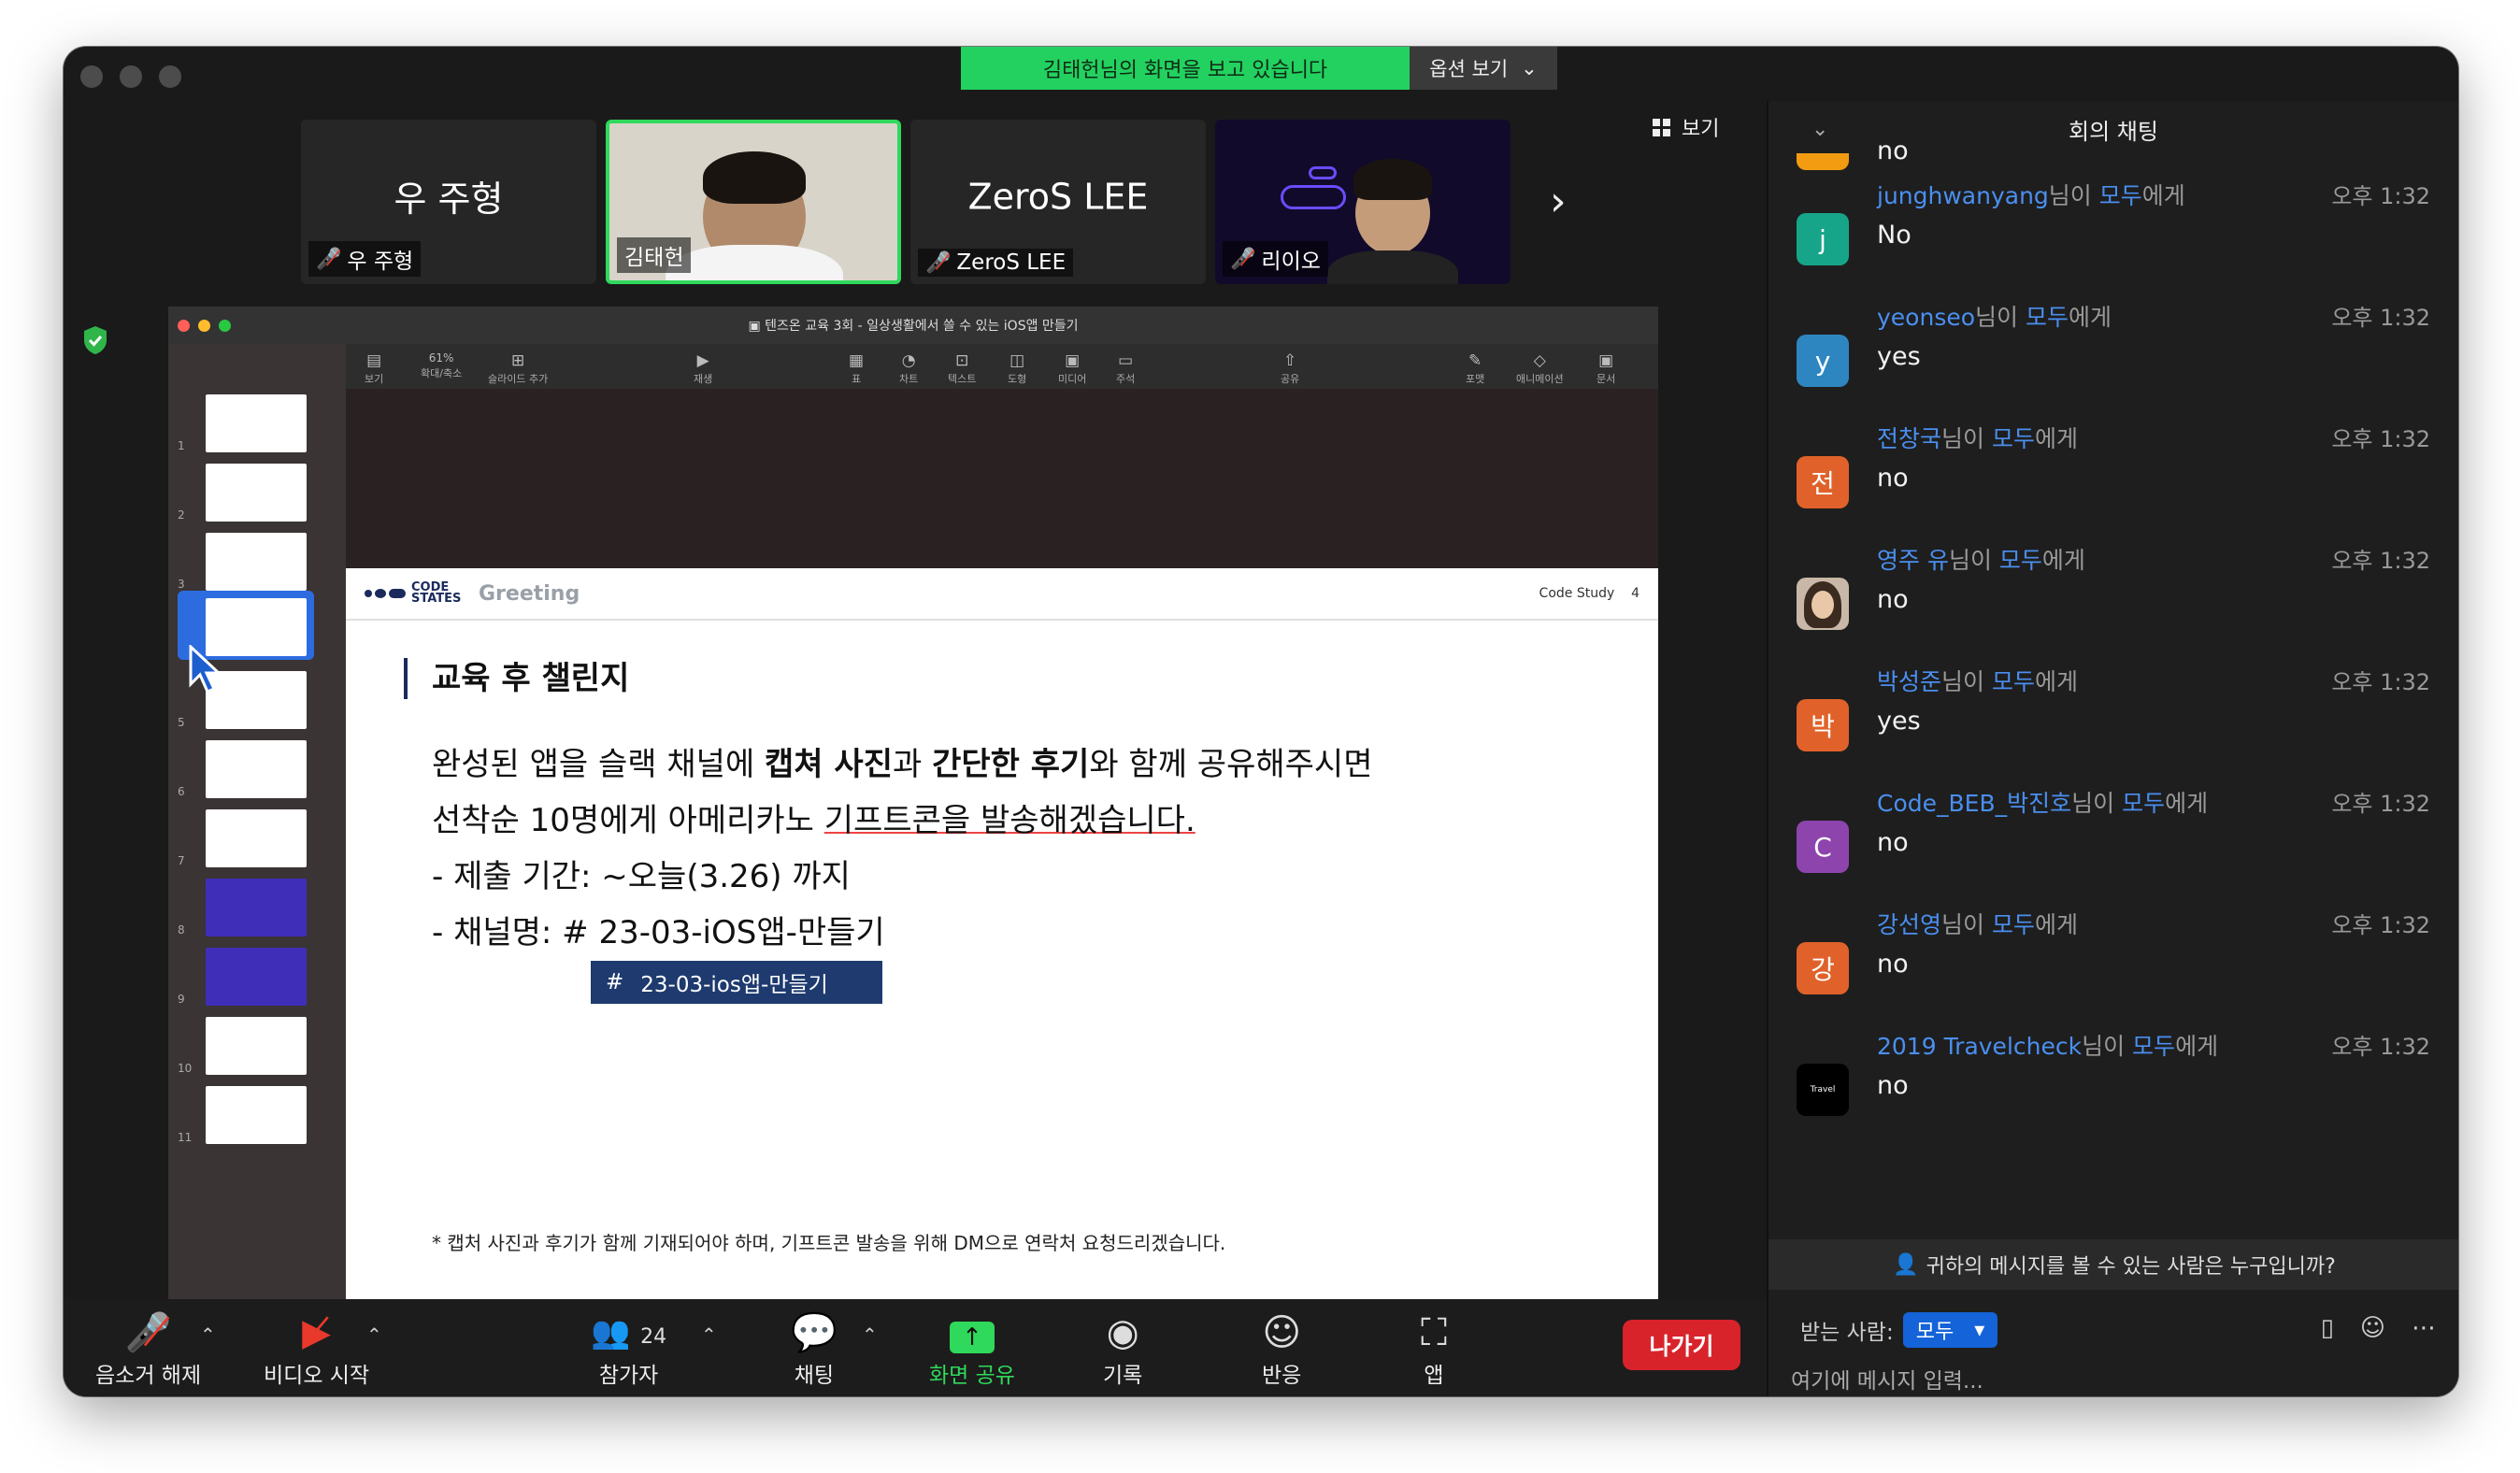  What do you see at coordinates (1011, 262) in the screenshot?
I see `participant-name: ZeroS LEE` at bounding box center [1011, 262].